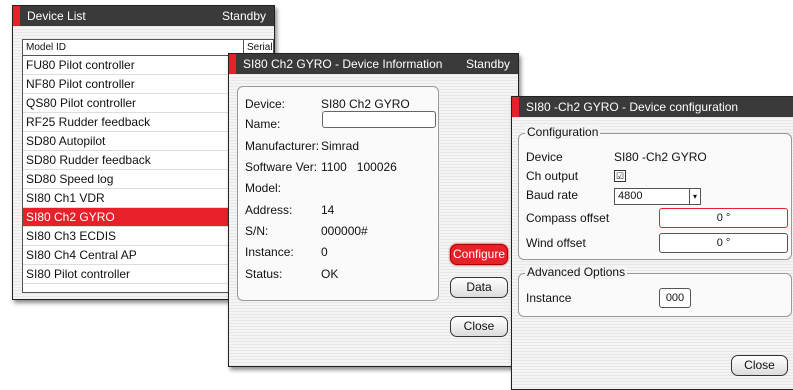 This screenshot has width=793, height=390. What do you see at coordinates (694, 196) in the screenshot?
I see `chevron-down-icon: ▾` at bounding box center [694, 196].